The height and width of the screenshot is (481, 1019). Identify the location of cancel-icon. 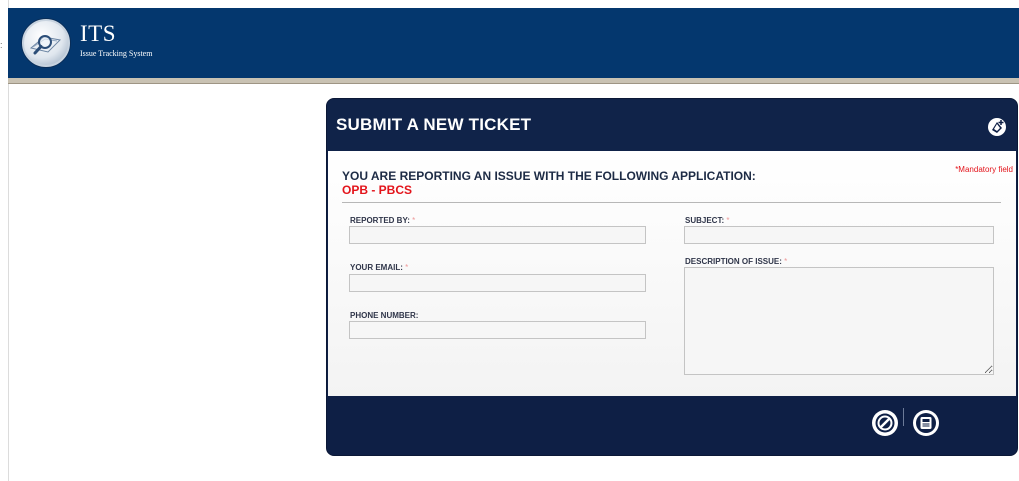
(885, 423).